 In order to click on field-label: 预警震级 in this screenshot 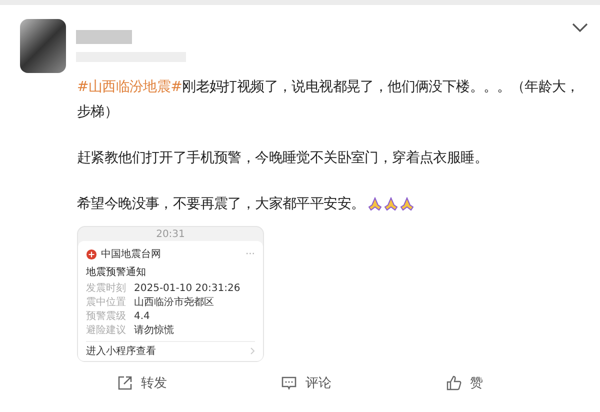, I will do `click(106, 317)`.